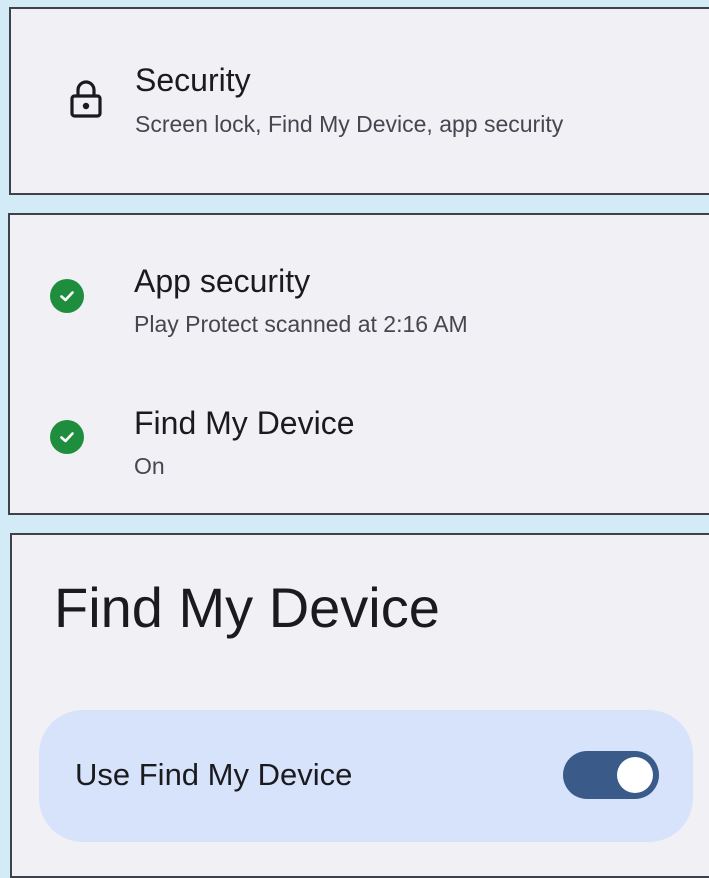 The height and width of the screenshot is (878, 709). Describe the element at coordinates (366, 776) in the screenshot. I see `use-find-my-device-row: Use Find My Device` at that location.